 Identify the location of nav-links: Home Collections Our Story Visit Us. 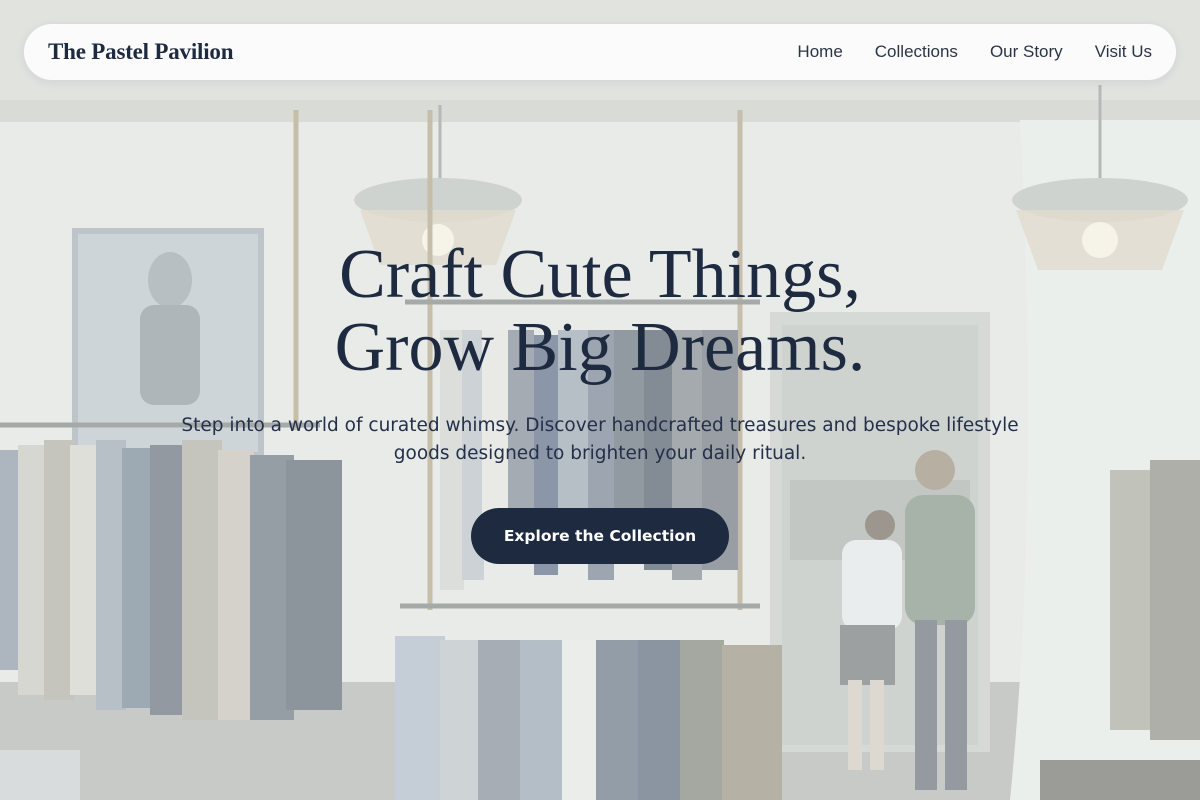
(958, 52).